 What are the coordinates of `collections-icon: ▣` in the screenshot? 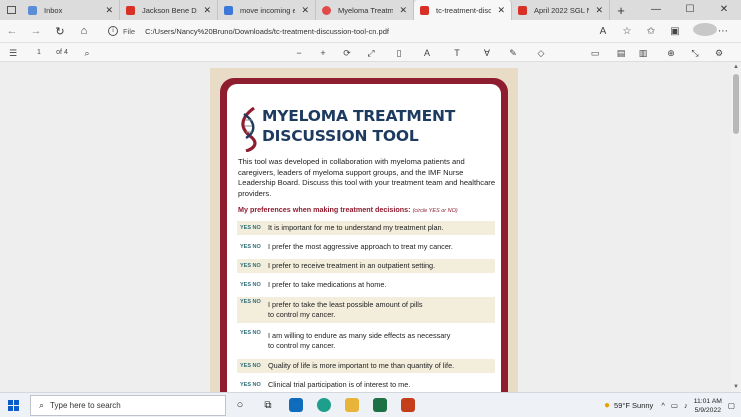 It's located at (675, 31).